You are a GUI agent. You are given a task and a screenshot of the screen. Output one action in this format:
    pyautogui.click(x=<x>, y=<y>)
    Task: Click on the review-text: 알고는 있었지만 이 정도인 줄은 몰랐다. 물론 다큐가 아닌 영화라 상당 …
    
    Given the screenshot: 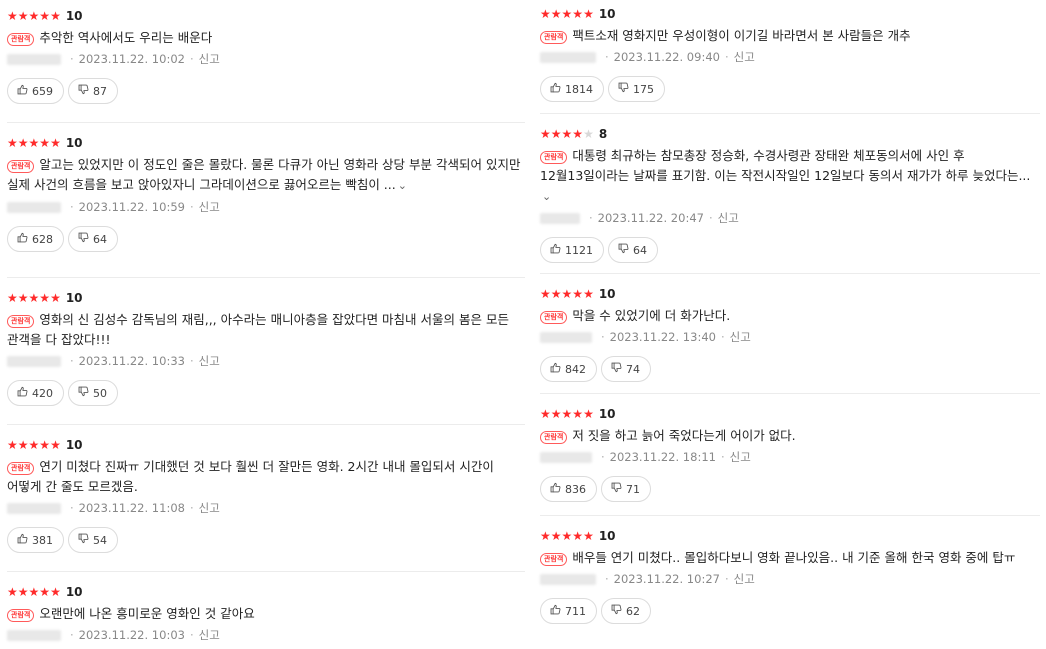 What is the action you would take?
    pyautogui.click(x=264, y=174)
    